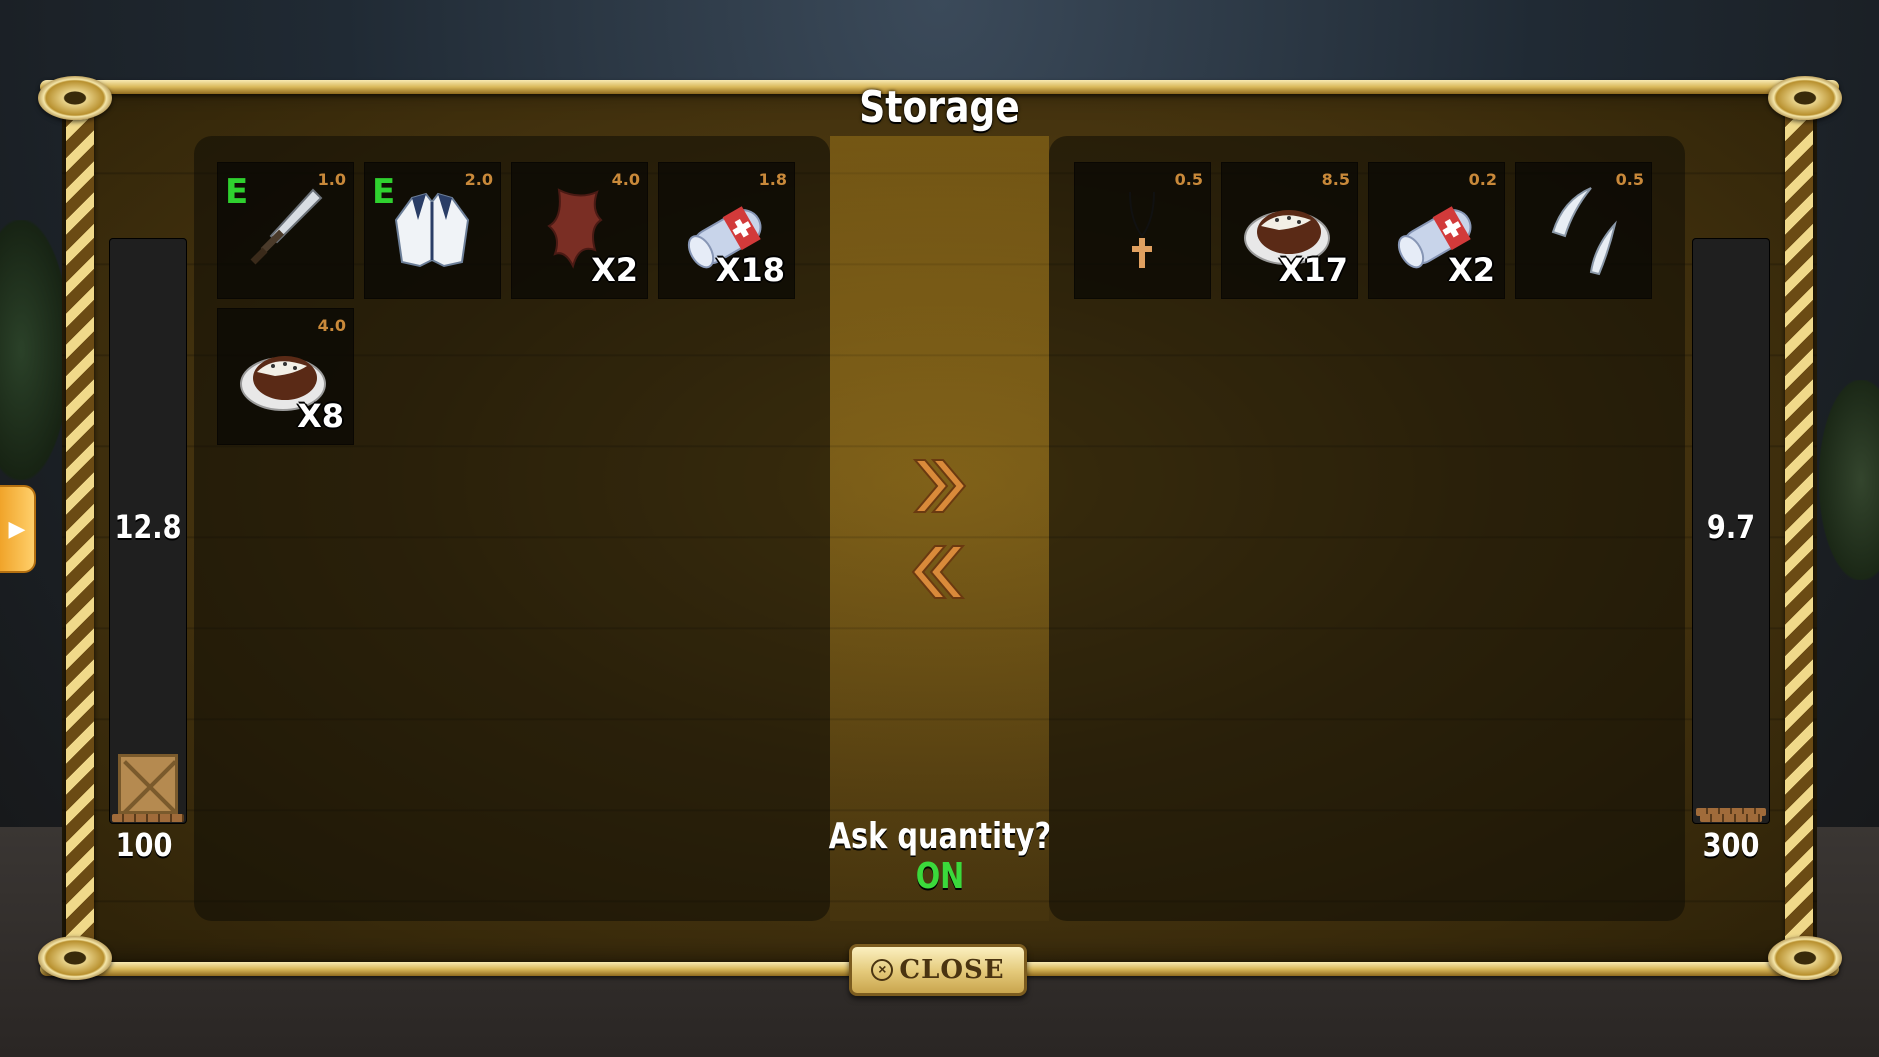  What do you see at coordinates (285, 376) in the screenshot?
I see `inventory-slot: 4.0 X8` at bounding box center [285, 376].